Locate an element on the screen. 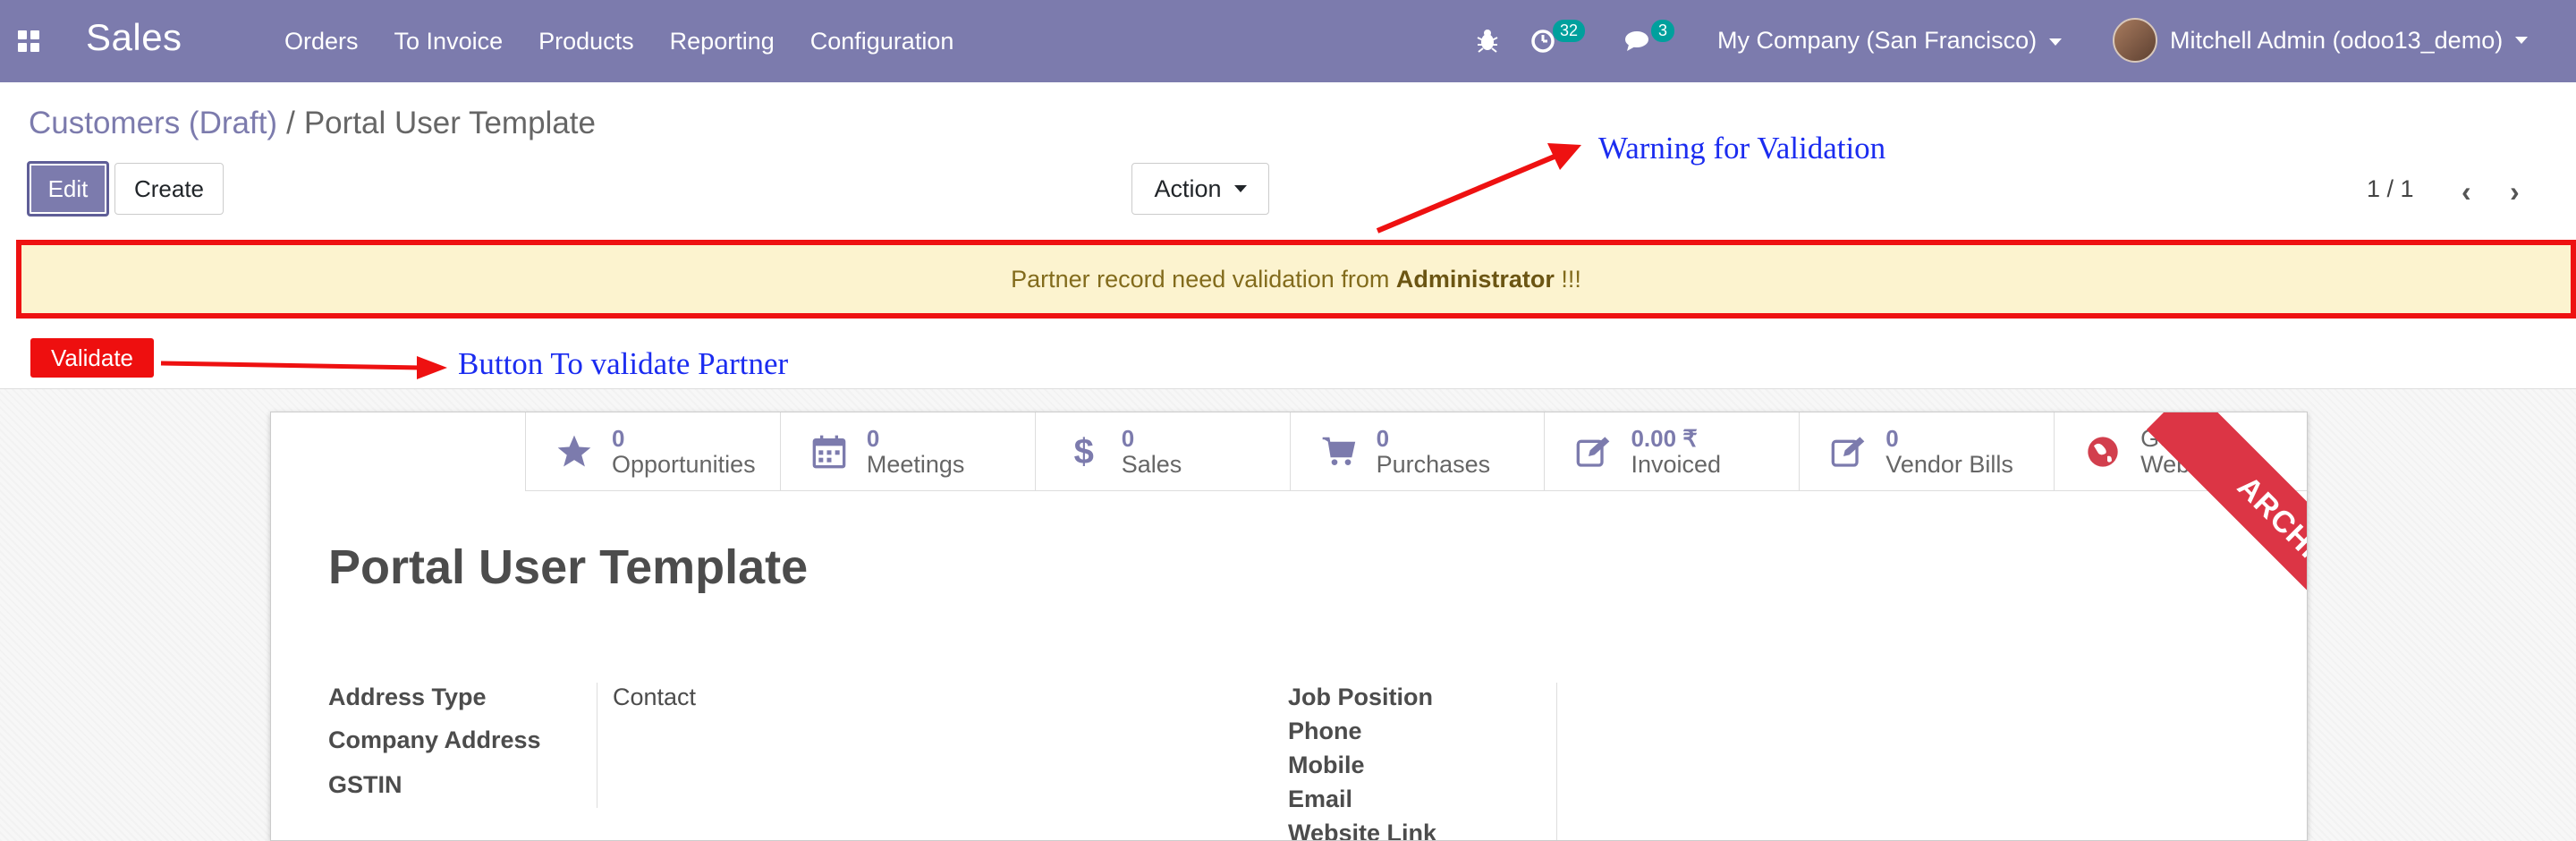 This screenshot has width=2576, height=841. smart-button-vendor-bills: 0 Vendor Bills is located at coordinates (1926, 451).